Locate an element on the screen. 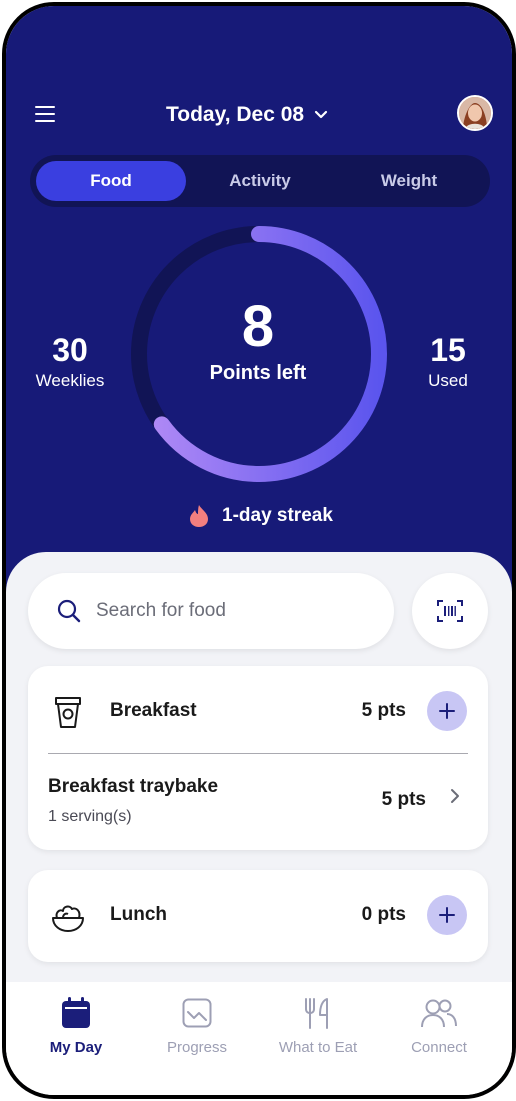  breakfast-title: Breakfast is located at coordinates (153, 710).